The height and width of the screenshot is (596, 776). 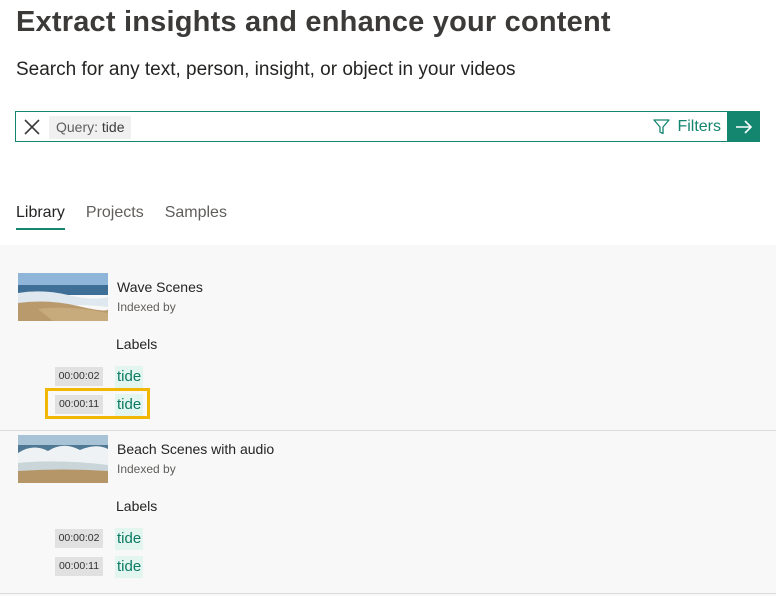 I want to click on close-icon, so click(x=32, y=127).